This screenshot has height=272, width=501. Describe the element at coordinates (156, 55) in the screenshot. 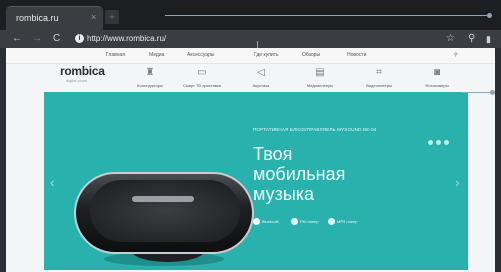

I see `nav-link: Медиа` at that location.